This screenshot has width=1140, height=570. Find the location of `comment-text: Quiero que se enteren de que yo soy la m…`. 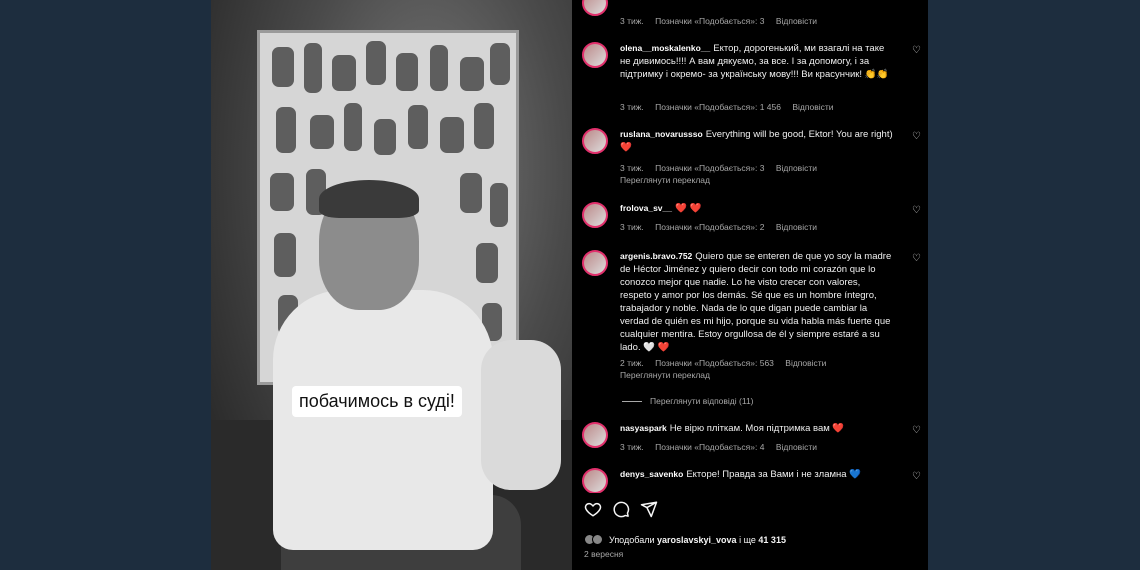

comment-text: Quiero que se enteren de que yo soy la m… is located at coordinates (756, 302).